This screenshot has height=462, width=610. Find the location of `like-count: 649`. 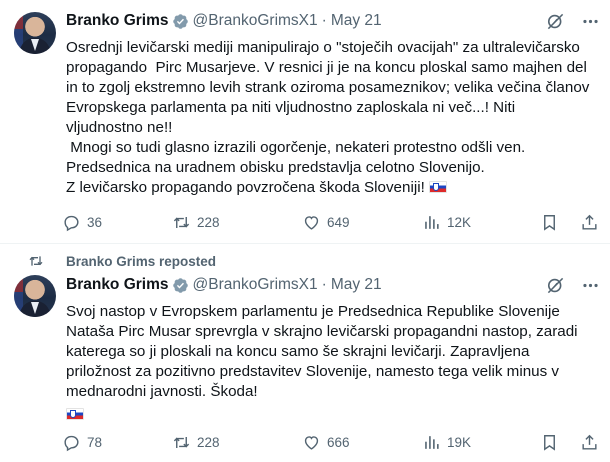

like-count: 649 is located at coordinates (338, 222).